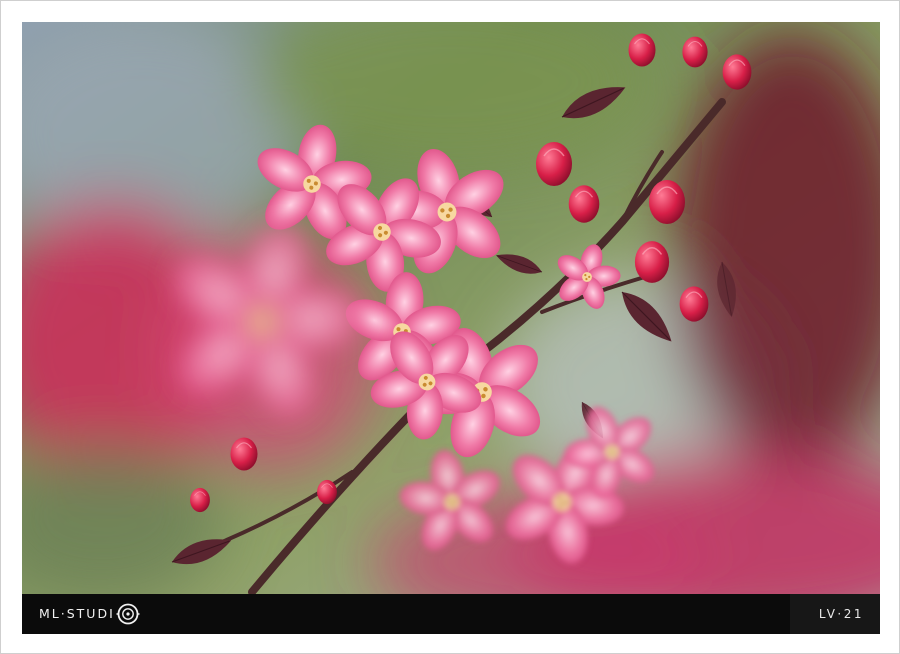  I want to click on caption-bar: ML·STUDI LV·21, so click(451, 614).